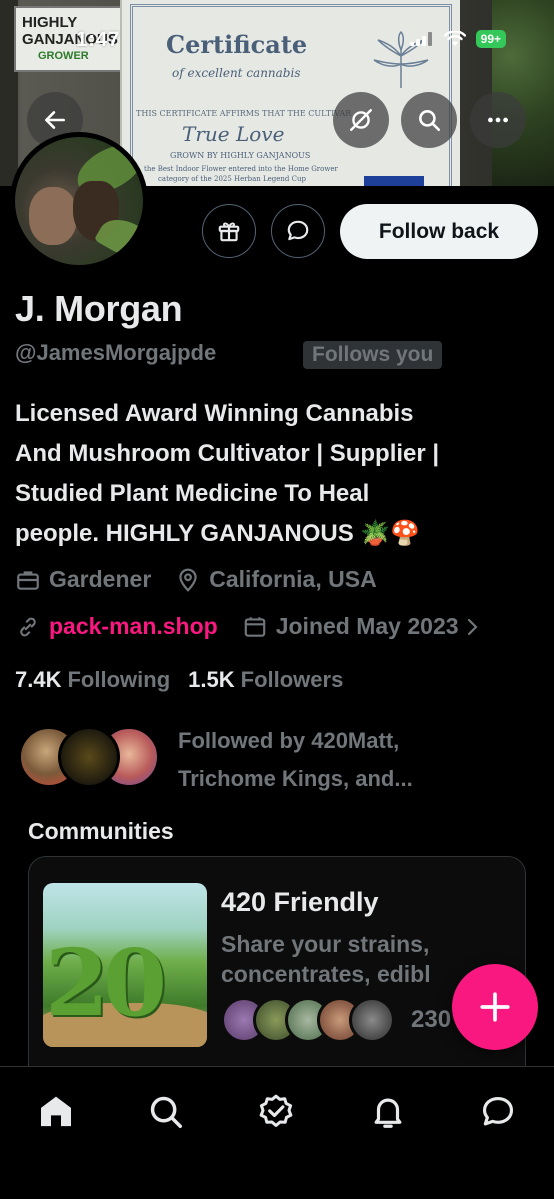 The height and width of the screenshot is (1199, 554). Describe the element at coordinates (28, 626) in the screenshot. I see `link-icon` at that location.